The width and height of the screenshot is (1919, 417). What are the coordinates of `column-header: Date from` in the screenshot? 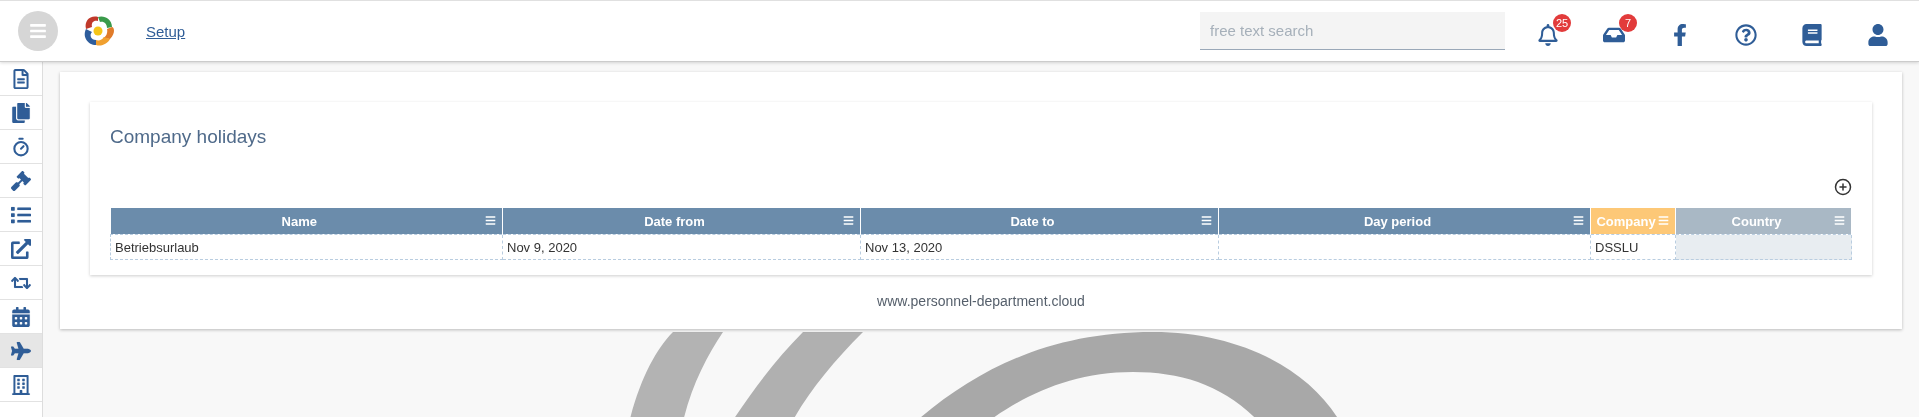 It's located at (681, 221).